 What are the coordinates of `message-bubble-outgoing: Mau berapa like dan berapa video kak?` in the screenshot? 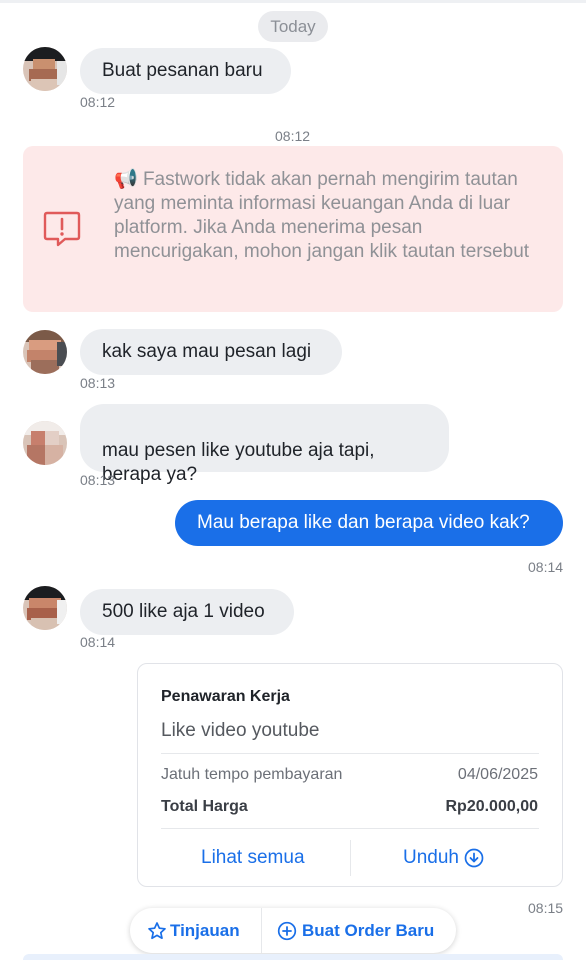 It's located at (369, 523).